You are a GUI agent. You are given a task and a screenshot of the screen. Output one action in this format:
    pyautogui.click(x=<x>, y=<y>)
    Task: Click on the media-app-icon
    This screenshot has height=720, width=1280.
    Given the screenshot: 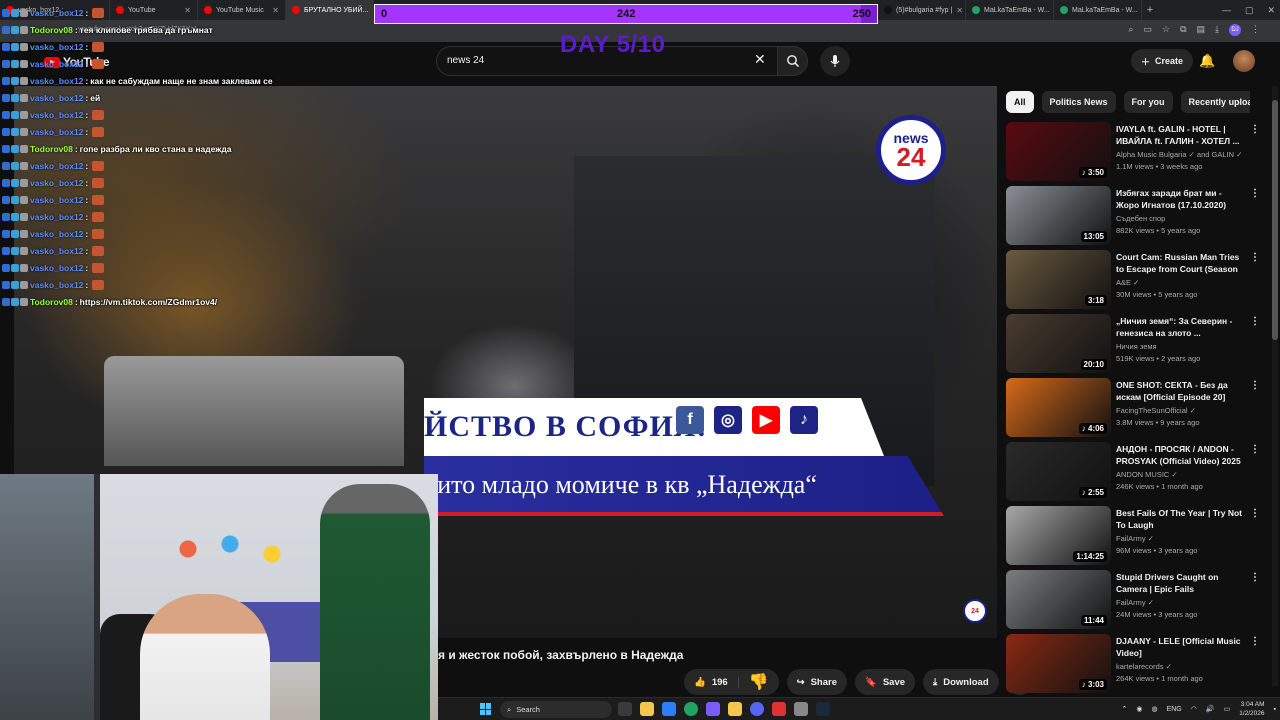 What is the action you would take?
    pyautogui.click(x=779, y=709)
    